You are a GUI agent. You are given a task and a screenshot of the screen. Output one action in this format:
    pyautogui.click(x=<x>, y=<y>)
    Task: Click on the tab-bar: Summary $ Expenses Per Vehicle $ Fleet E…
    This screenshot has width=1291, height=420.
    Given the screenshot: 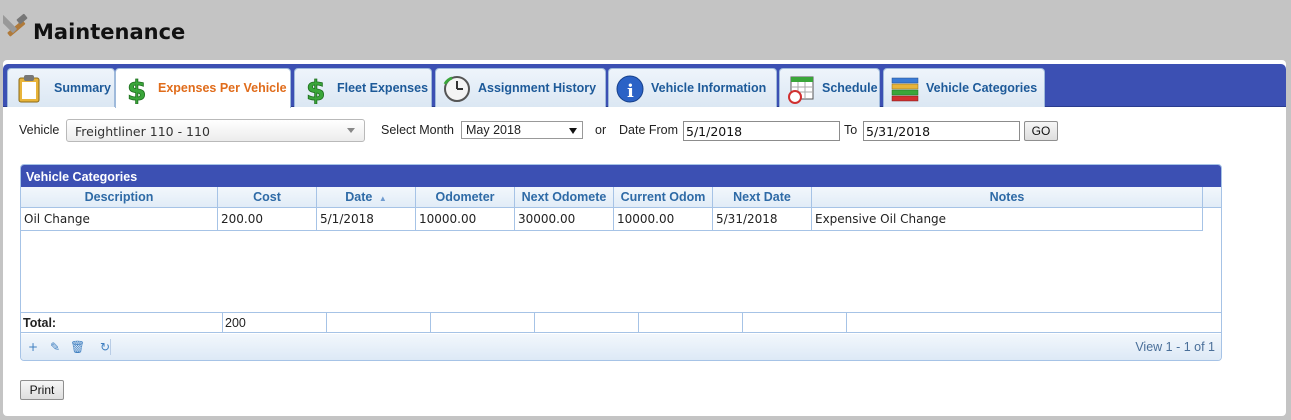 What is the action you would take?
    pyautogui.click(x=644, y=86)
    